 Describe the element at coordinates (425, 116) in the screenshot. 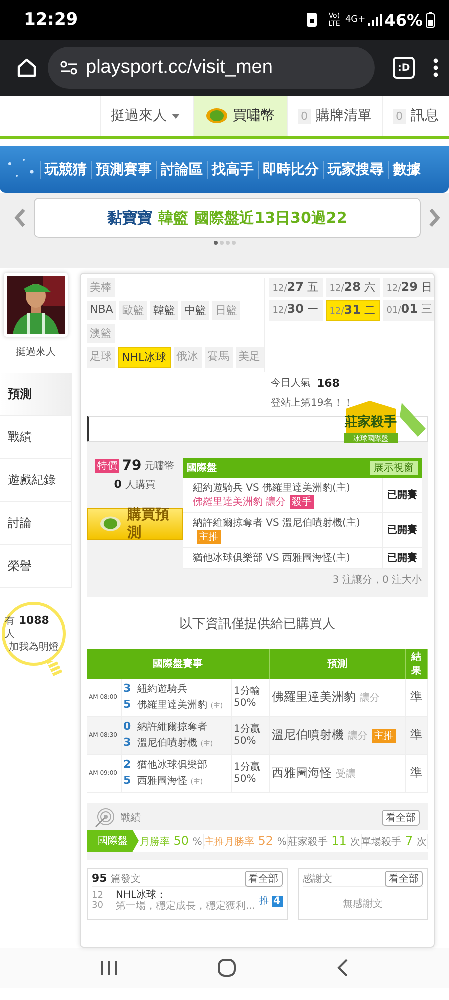

I see `messages-link: 訊息` at that location.